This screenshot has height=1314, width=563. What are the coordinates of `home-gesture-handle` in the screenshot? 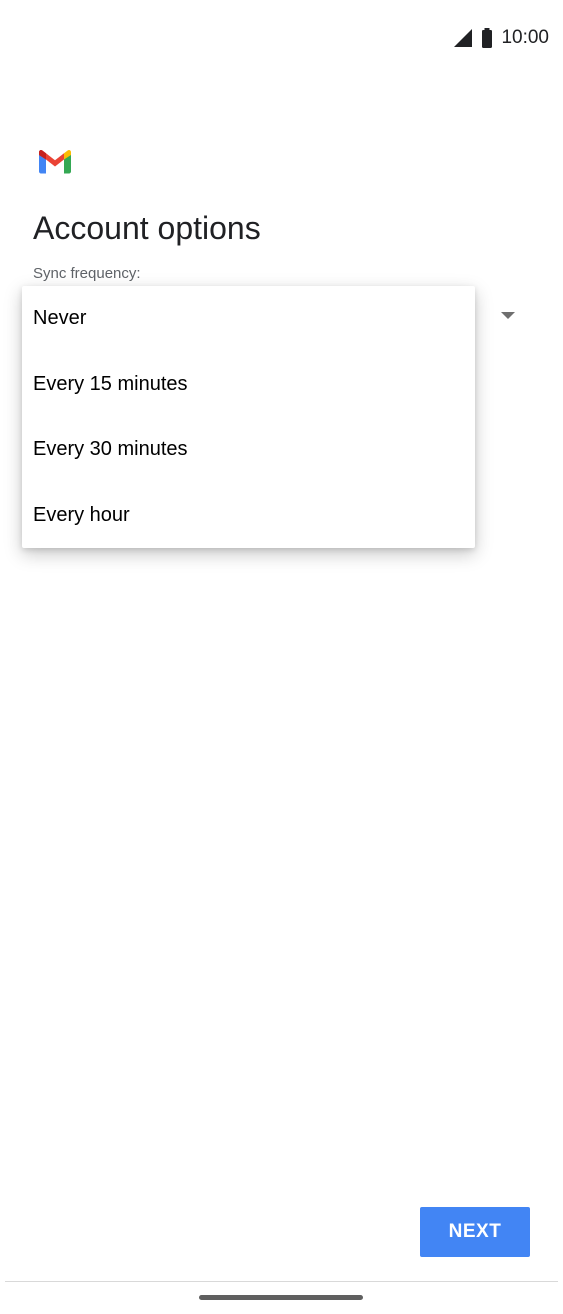 It's located at (281, 1297).